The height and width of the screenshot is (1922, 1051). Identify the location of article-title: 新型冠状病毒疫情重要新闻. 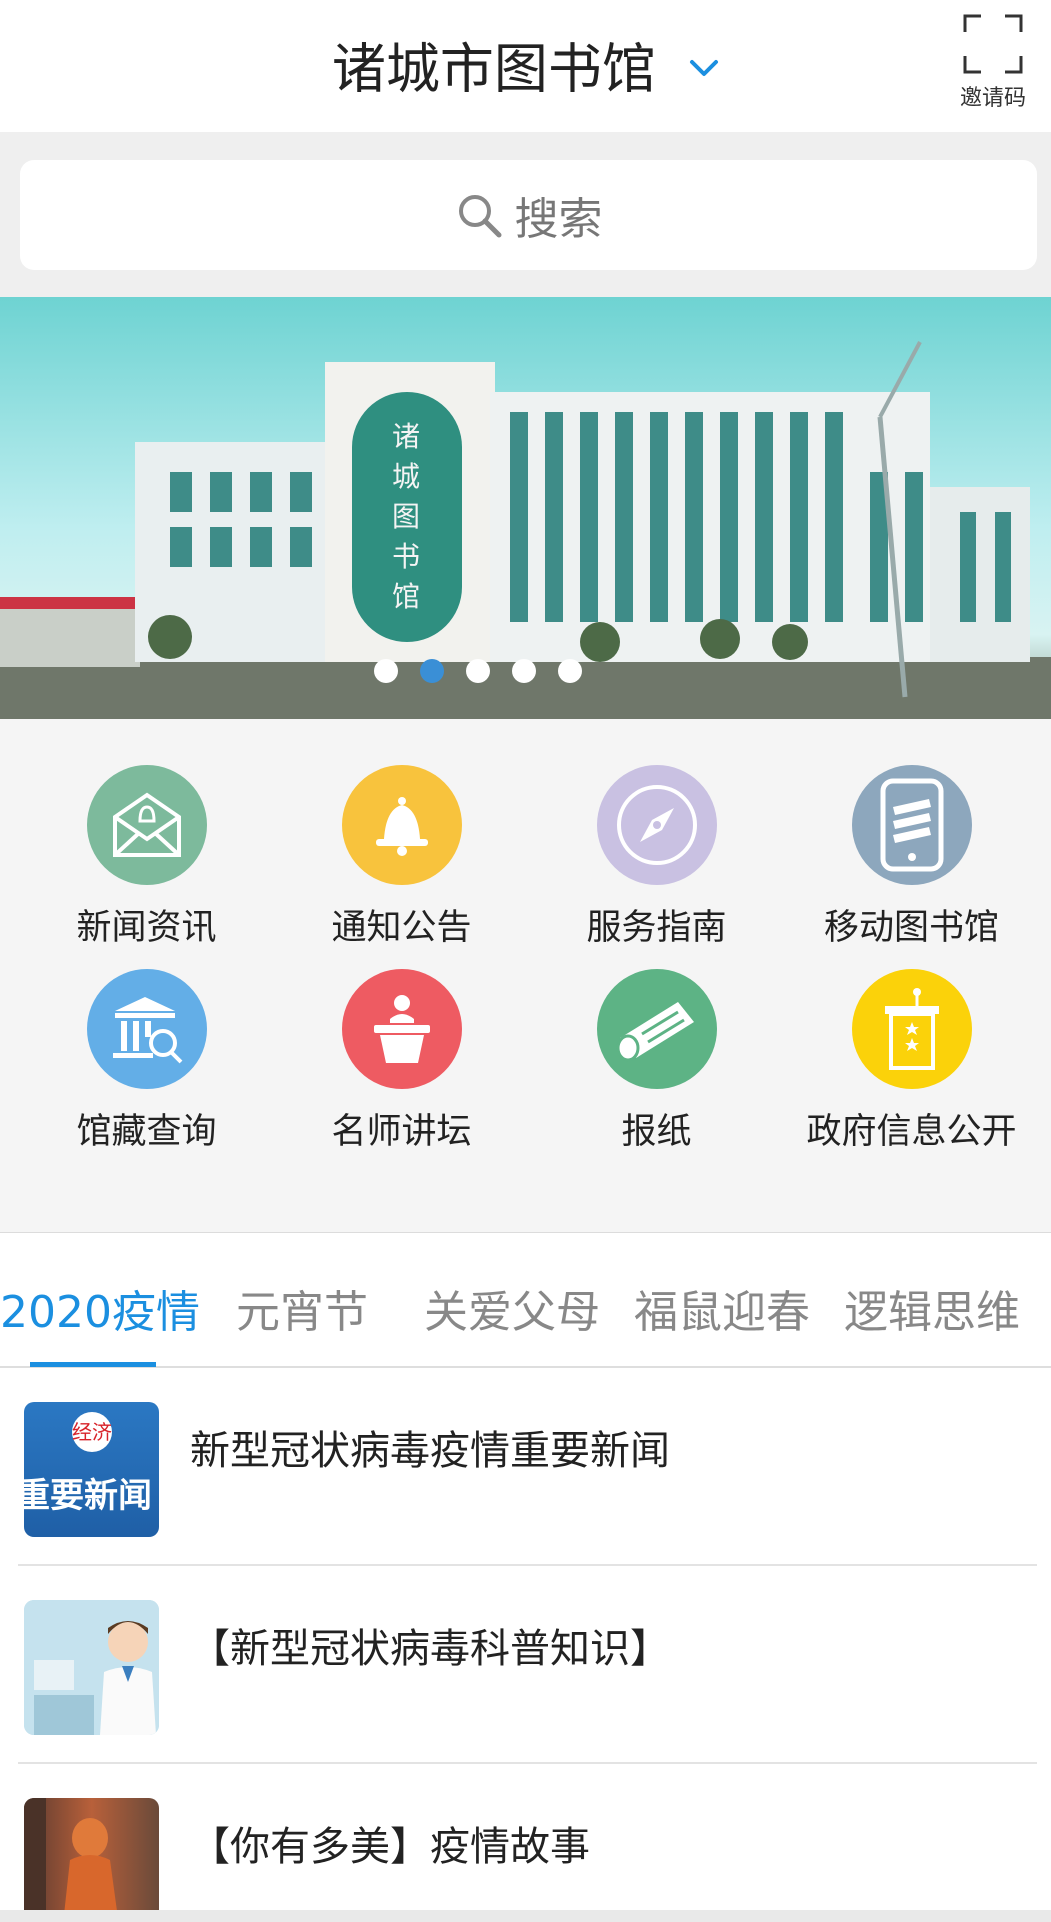
(430, 1451).